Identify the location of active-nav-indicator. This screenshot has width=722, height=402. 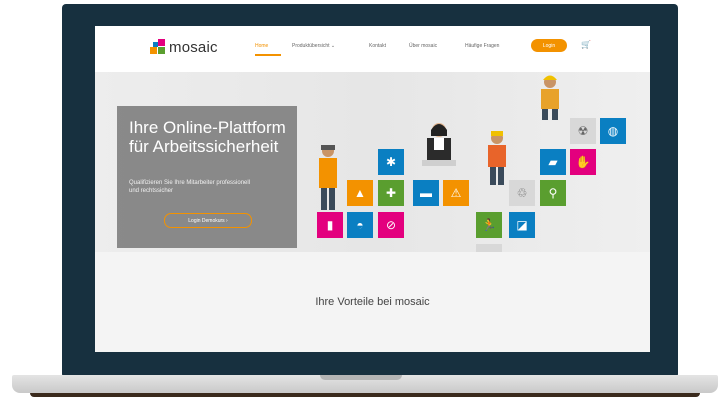
(268, 55).